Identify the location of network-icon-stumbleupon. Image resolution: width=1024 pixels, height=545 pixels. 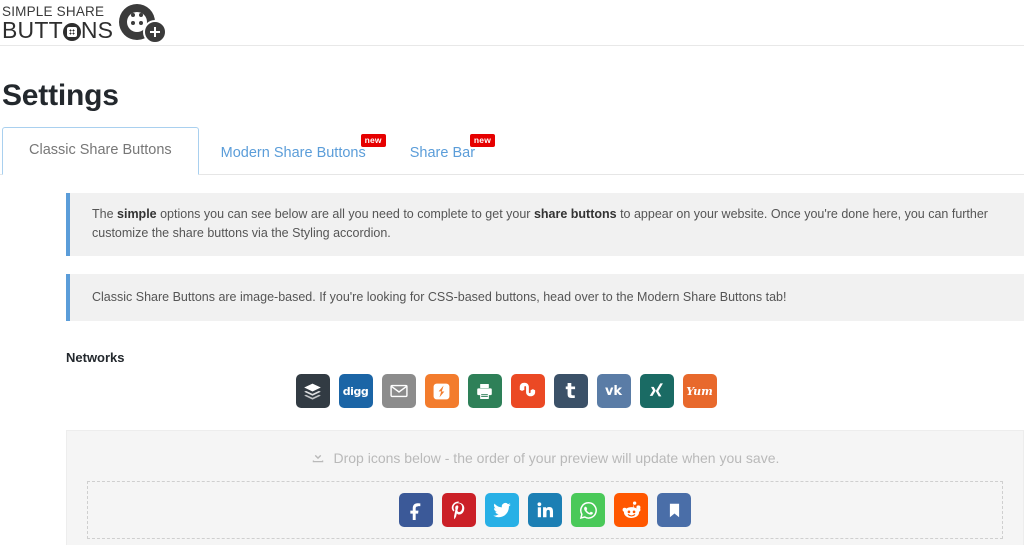
(527, 391).